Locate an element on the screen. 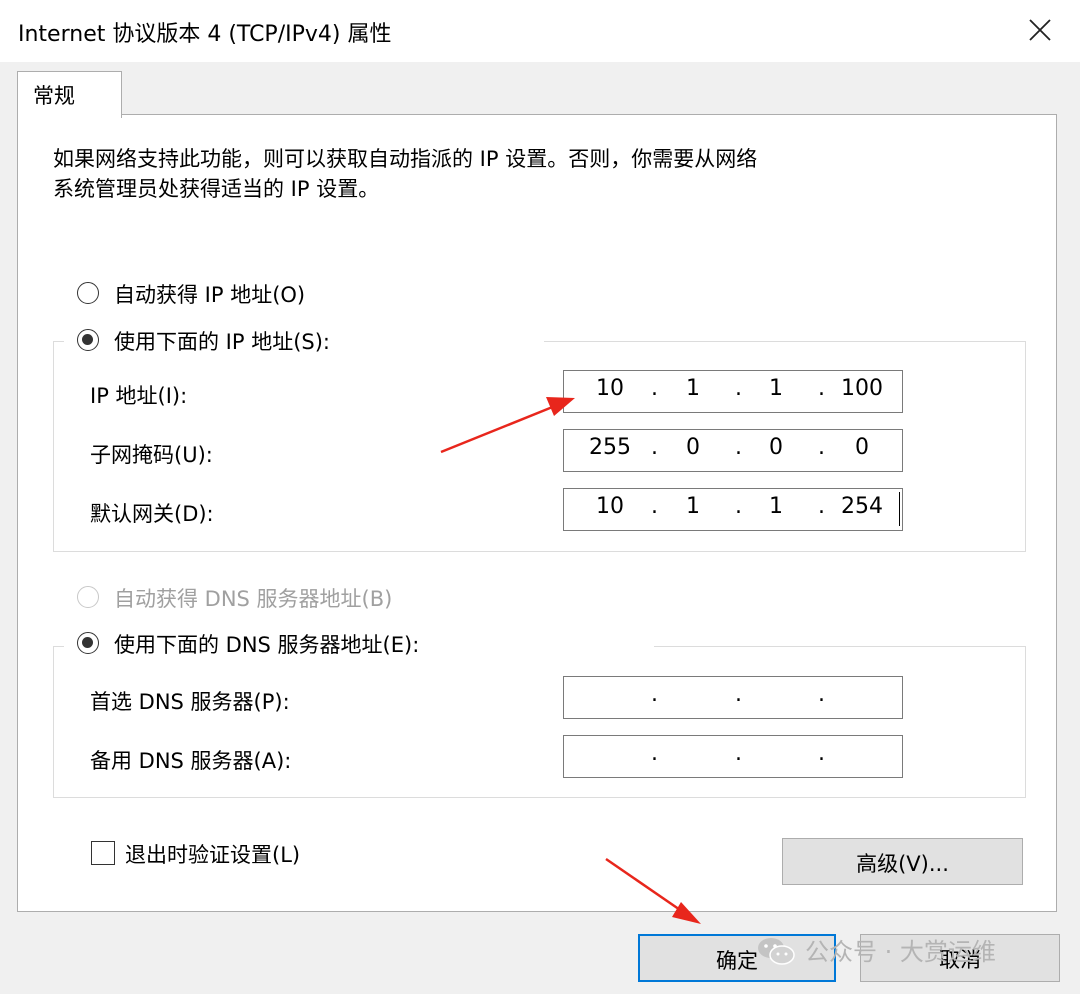 Image resolution: width=1080 pixels, height=994 pixels. watermark-text: 公众号 · 大赏运维 is located at coordinates (900, 952).